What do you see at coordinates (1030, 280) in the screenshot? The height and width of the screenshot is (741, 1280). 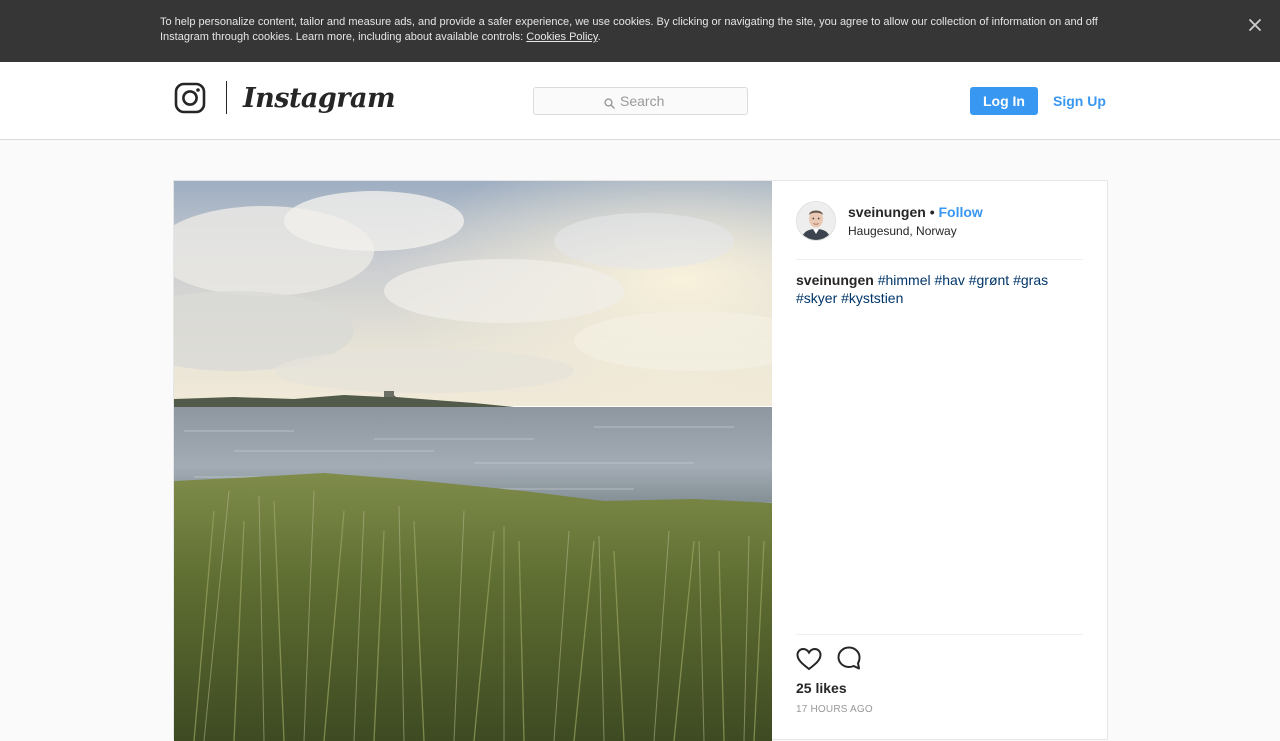 I see `hashtag-gras: #gras` at bounding box center [1030, 280].